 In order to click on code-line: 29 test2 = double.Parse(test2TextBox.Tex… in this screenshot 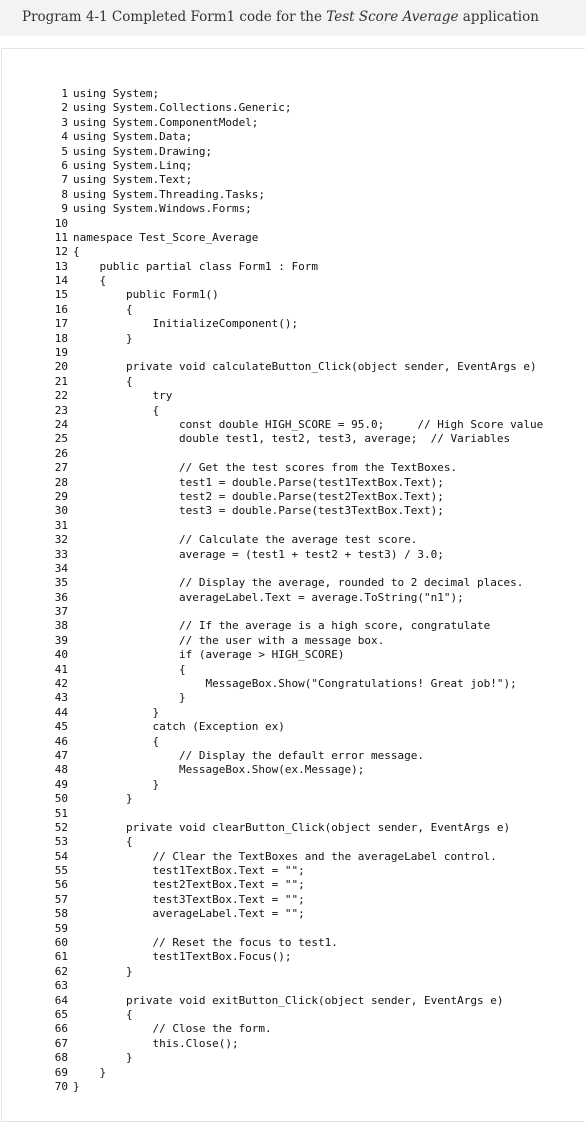, I will do `click(316, 497)`.